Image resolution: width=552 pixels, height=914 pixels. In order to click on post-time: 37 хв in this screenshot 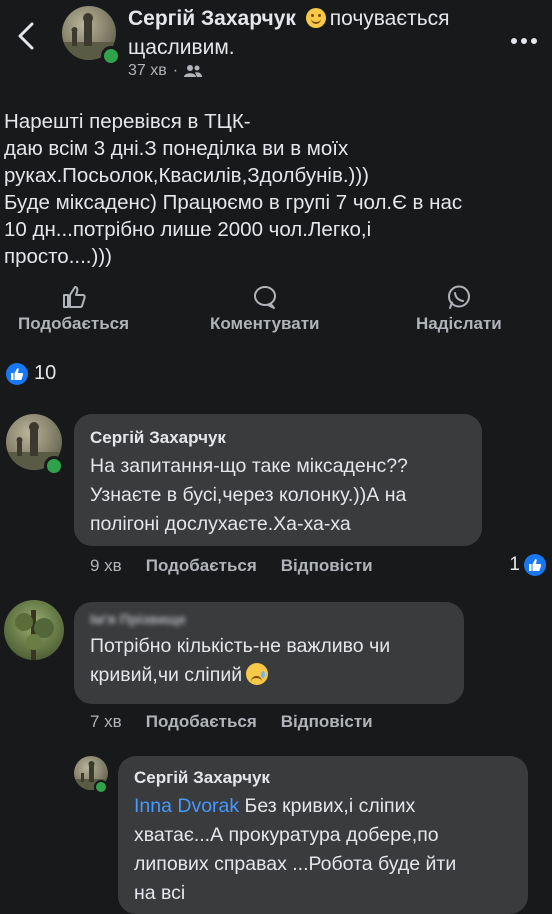, I will do `click(147, 71)`.